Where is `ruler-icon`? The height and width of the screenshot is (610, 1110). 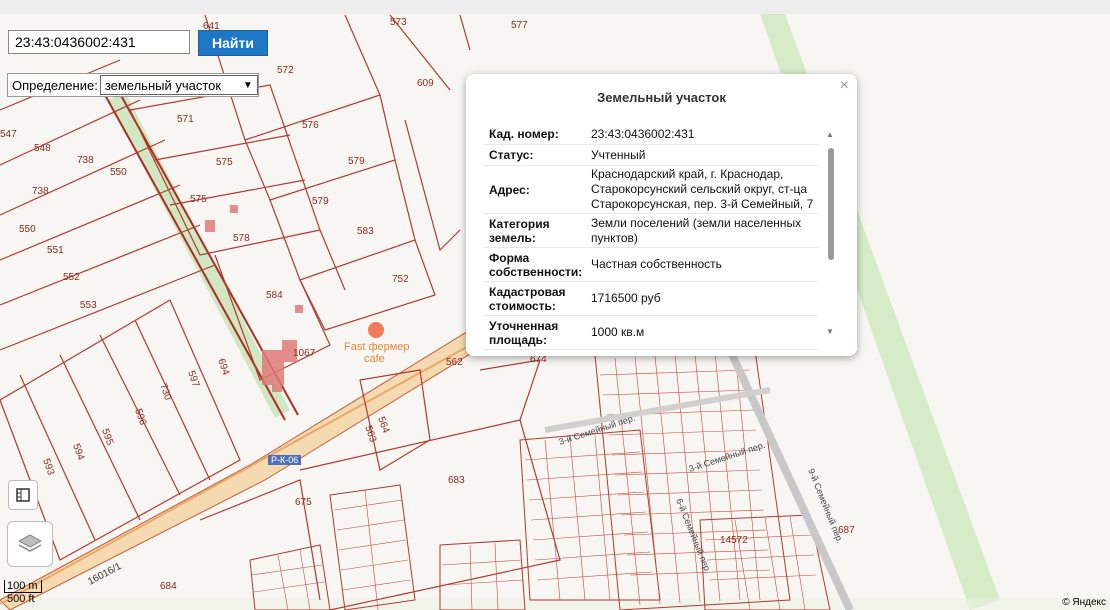 ruler-icon is located at coordinates (23, 495).